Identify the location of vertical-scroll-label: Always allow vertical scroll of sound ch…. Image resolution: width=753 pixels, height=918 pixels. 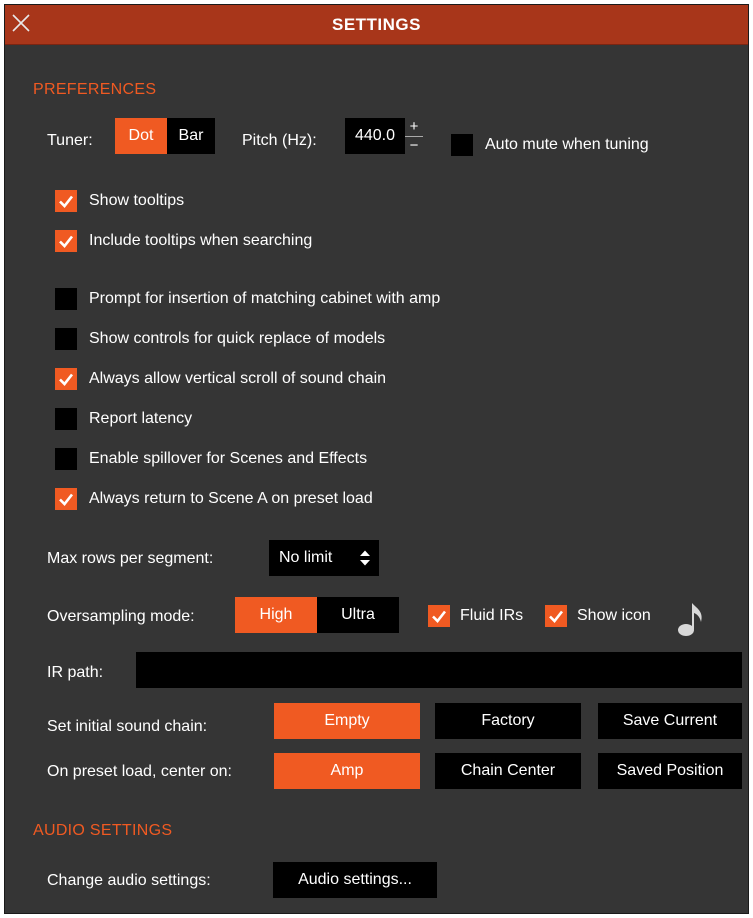
(238, 378).